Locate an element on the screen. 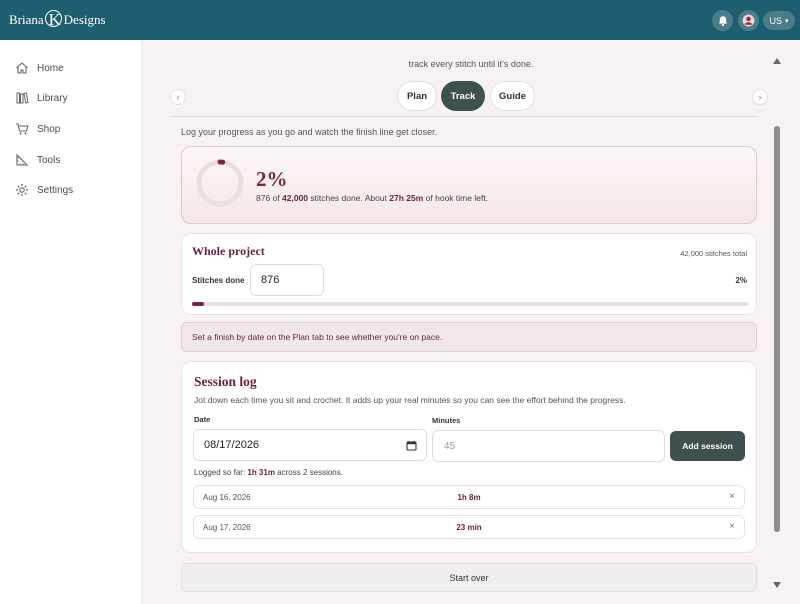 Image resolution: width=800 pixels, height=604 pixels. stitches-done-input: 876 is located at coordinates (287, 280).